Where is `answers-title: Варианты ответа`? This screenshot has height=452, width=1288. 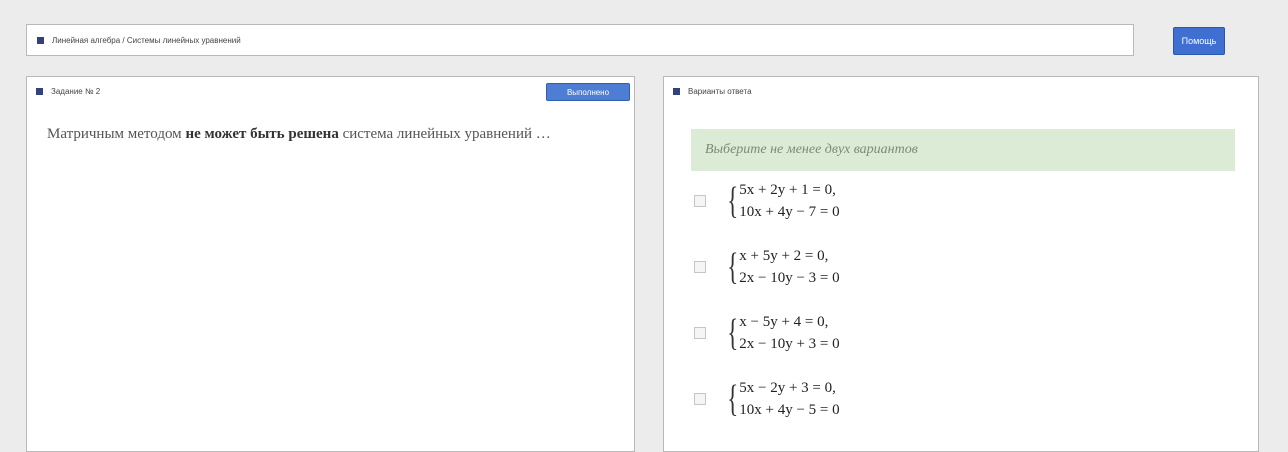
answers-title: Варианты ответа is located at coordinates (720, 91).